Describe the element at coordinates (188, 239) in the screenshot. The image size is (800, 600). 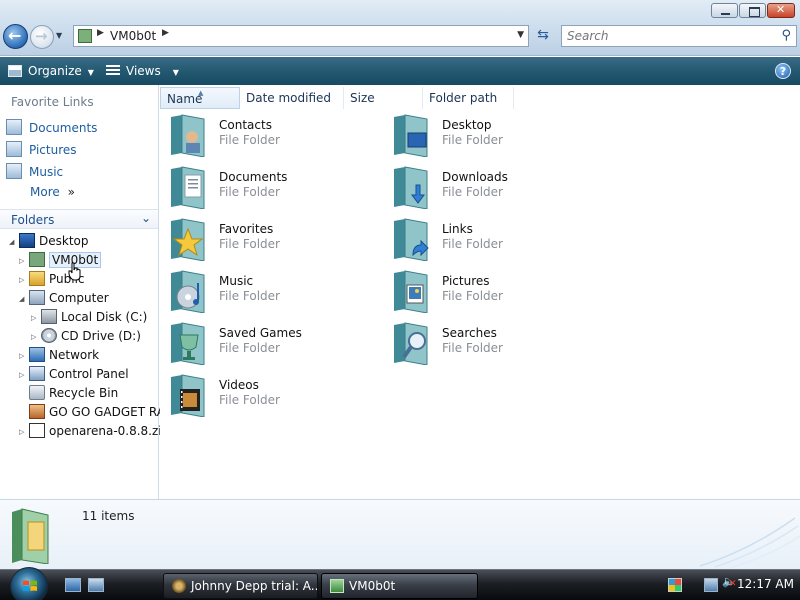
I see `favorites-folder-icon` at that location.